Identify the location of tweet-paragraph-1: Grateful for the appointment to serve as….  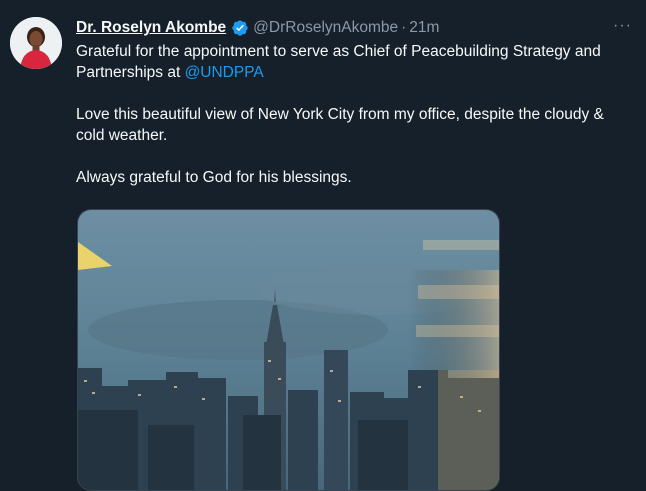
(356, 62).